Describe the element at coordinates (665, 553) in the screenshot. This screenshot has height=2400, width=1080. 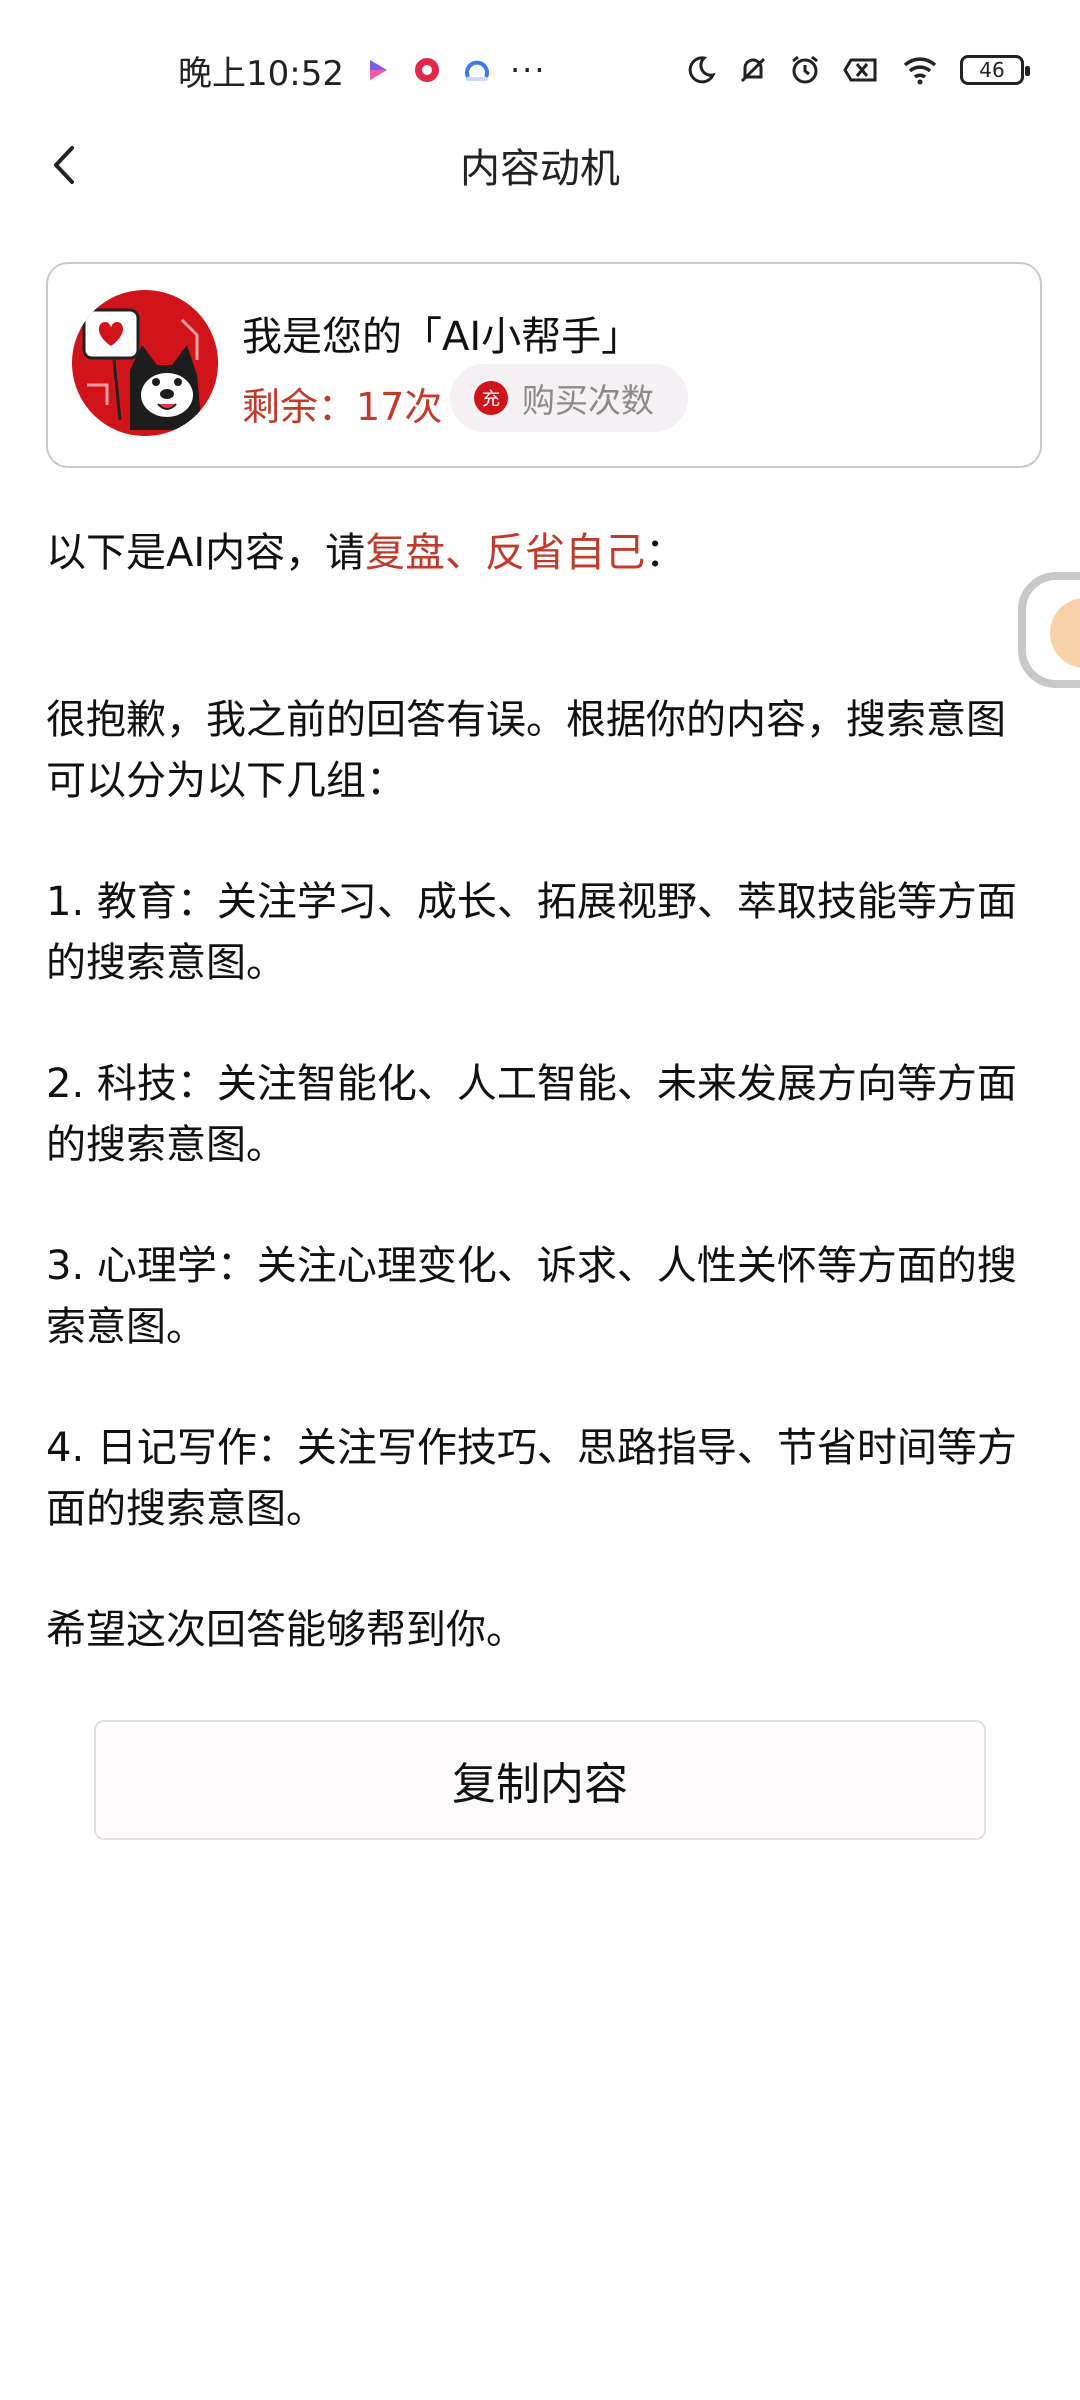
I see `intro-suffix: ：` at that location.